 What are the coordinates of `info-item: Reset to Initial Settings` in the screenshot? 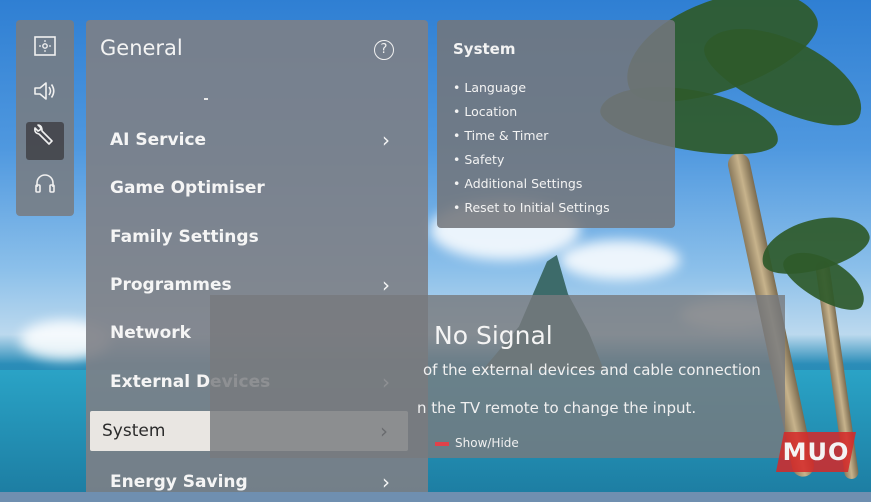 It's located at (531, 208).